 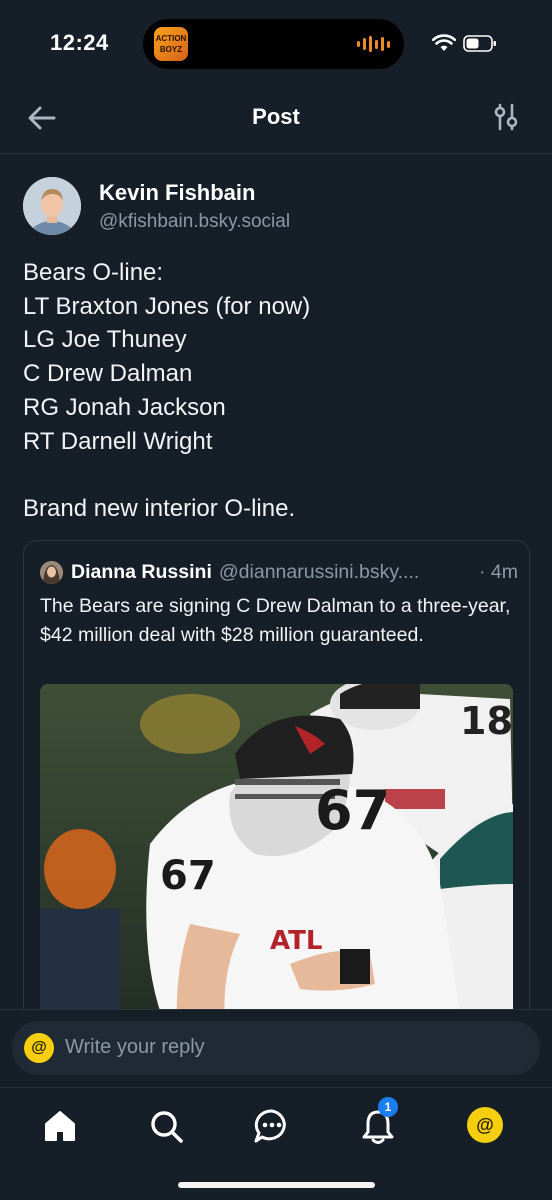 What do you see at coordinates (479, 43) in the screenshot?
I see `battery-icon` at bounding box center [479, 43].